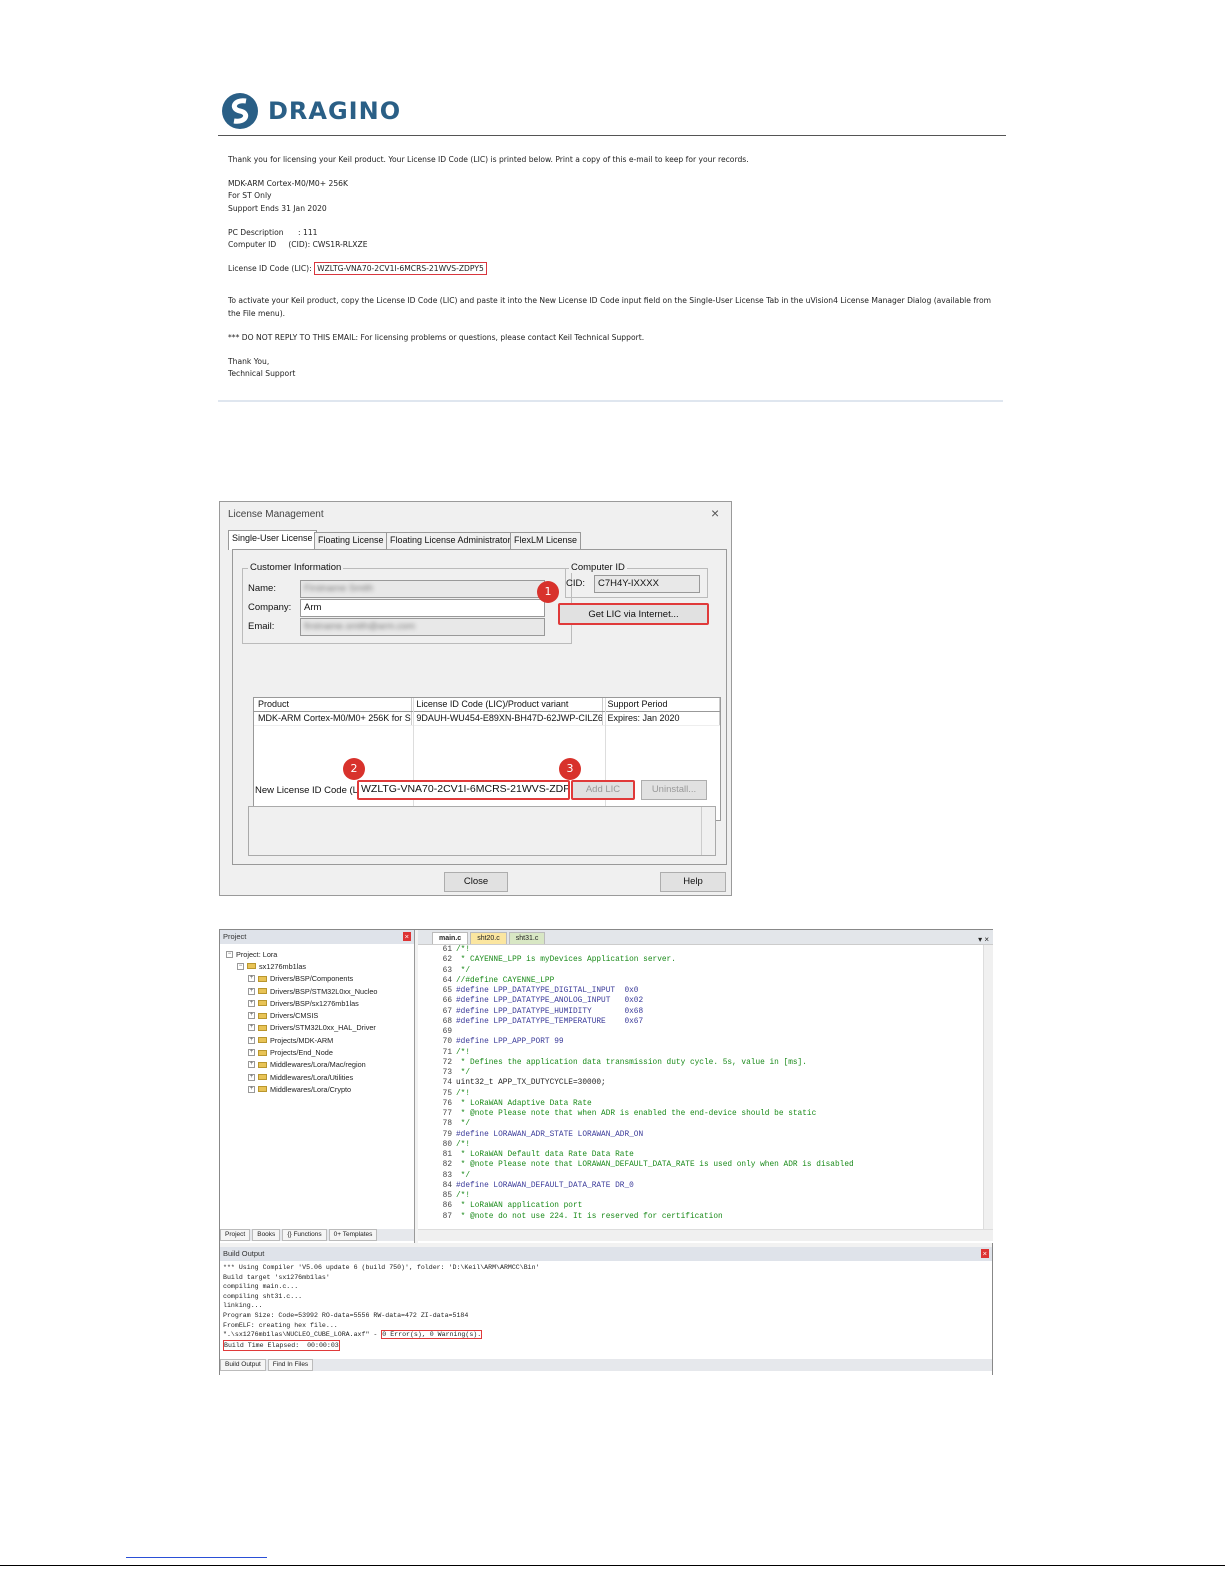  I want to click on tree-label: Middlewares/Lora/Crypto, so click(311, 1089).